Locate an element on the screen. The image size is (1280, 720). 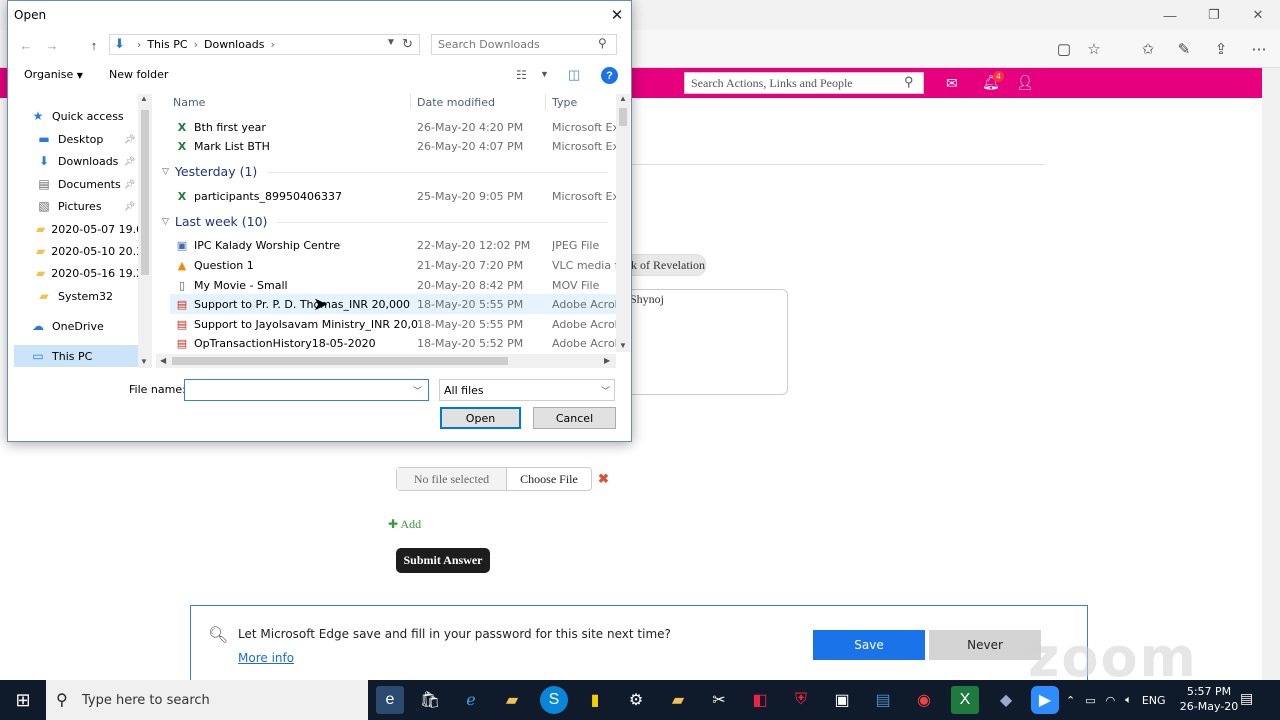
nav-folder-3: ▰ 2020-05-16 19.25 is located at coordinates (87, 273).